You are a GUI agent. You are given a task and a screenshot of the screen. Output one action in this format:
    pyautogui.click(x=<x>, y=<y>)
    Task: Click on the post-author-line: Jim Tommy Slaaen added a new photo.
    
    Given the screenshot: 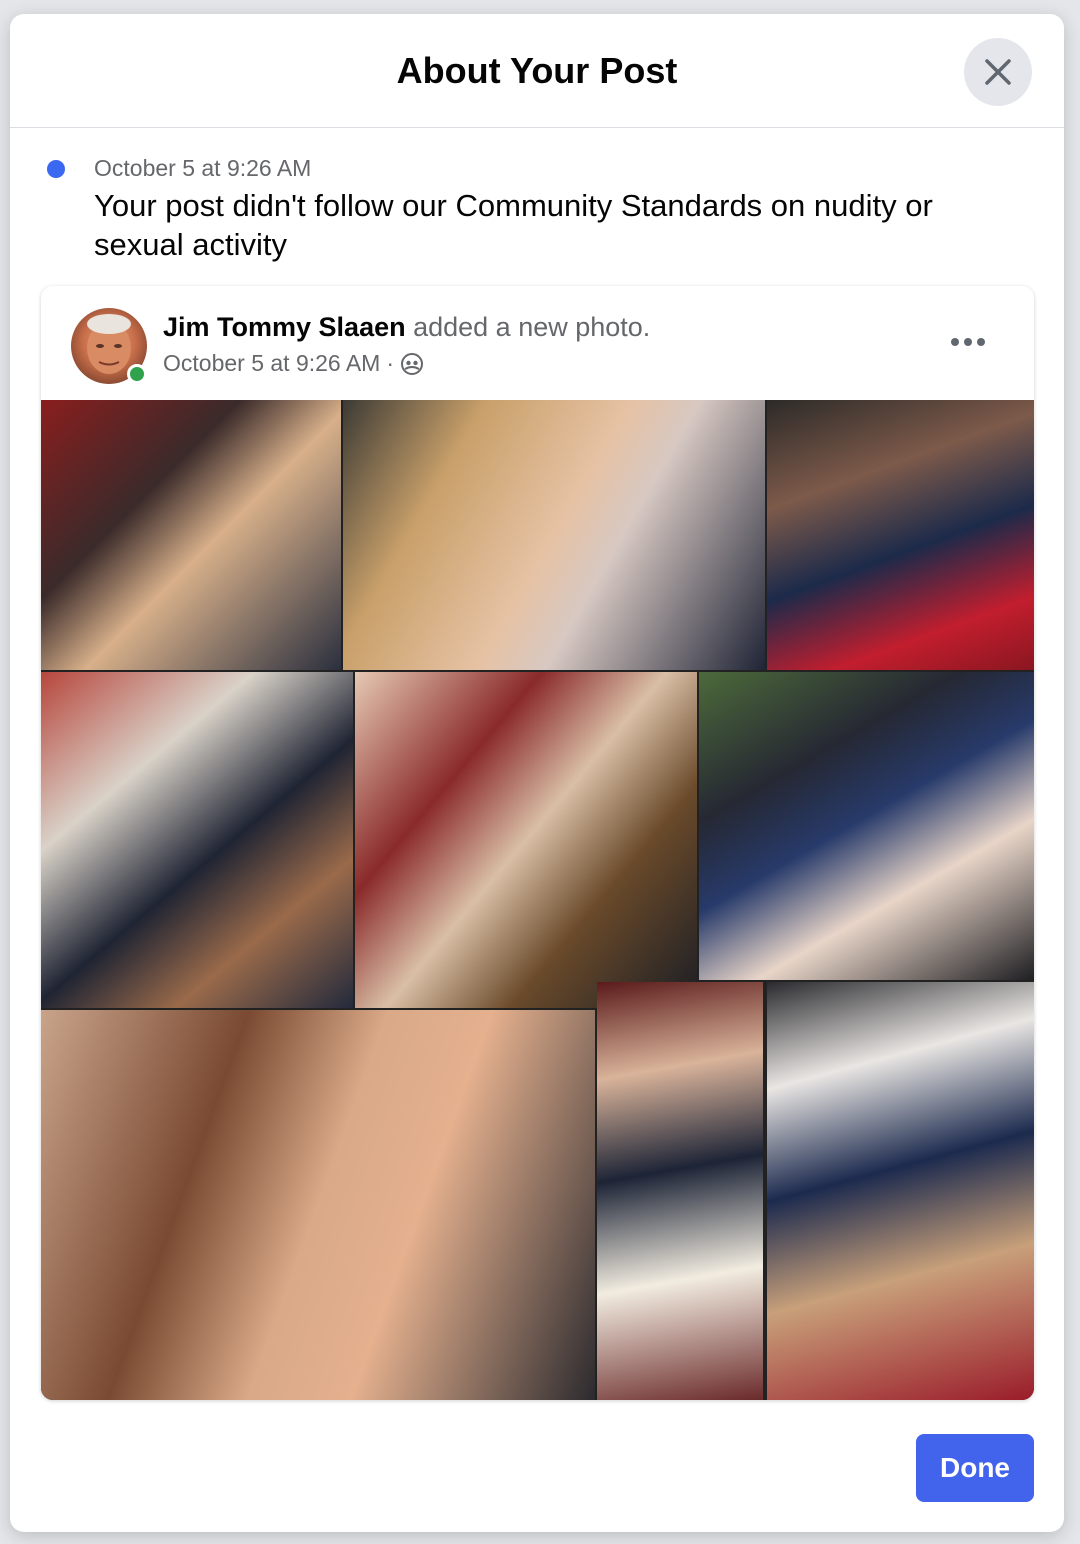 What is the action you would take?
    pyautogui.click(x=406, y=327)
    